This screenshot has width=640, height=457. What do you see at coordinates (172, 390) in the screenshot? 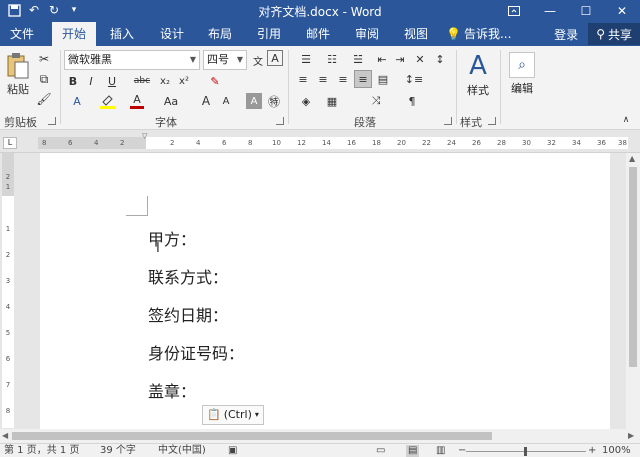
I see `doc-line-seal: 盖章：` at bounding box center [172, 390].